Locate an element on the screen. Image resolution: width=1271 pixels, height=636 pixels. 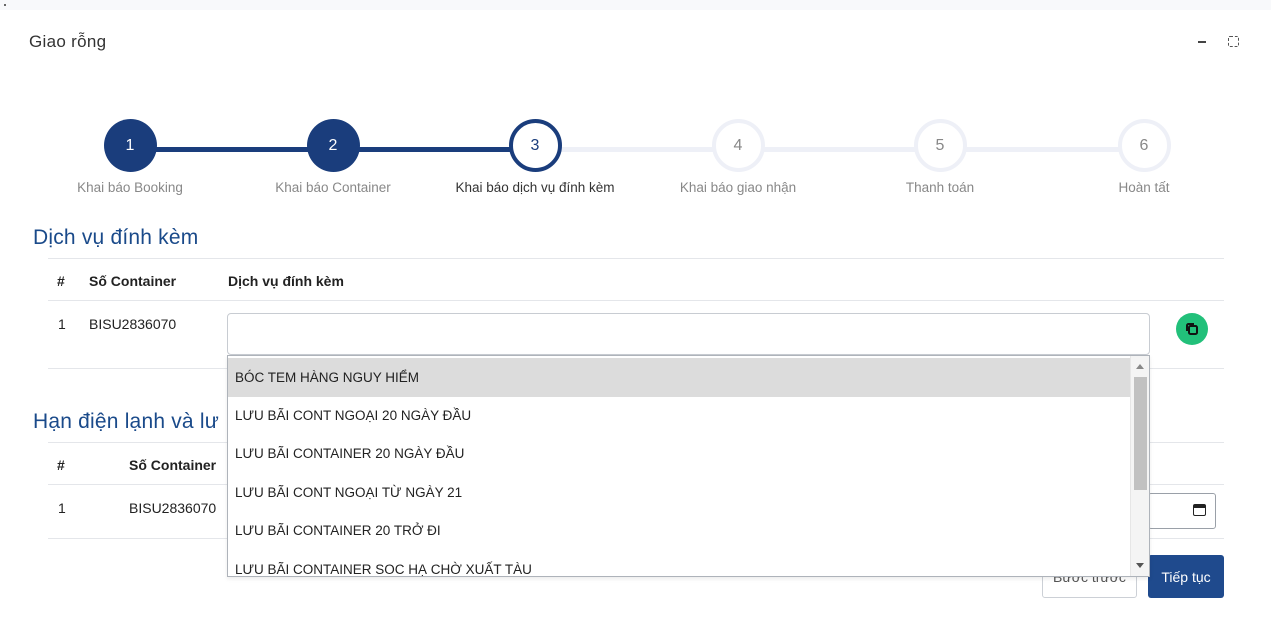
step-6: 6 Hoàn tất is located at coordinates (1144, 156).